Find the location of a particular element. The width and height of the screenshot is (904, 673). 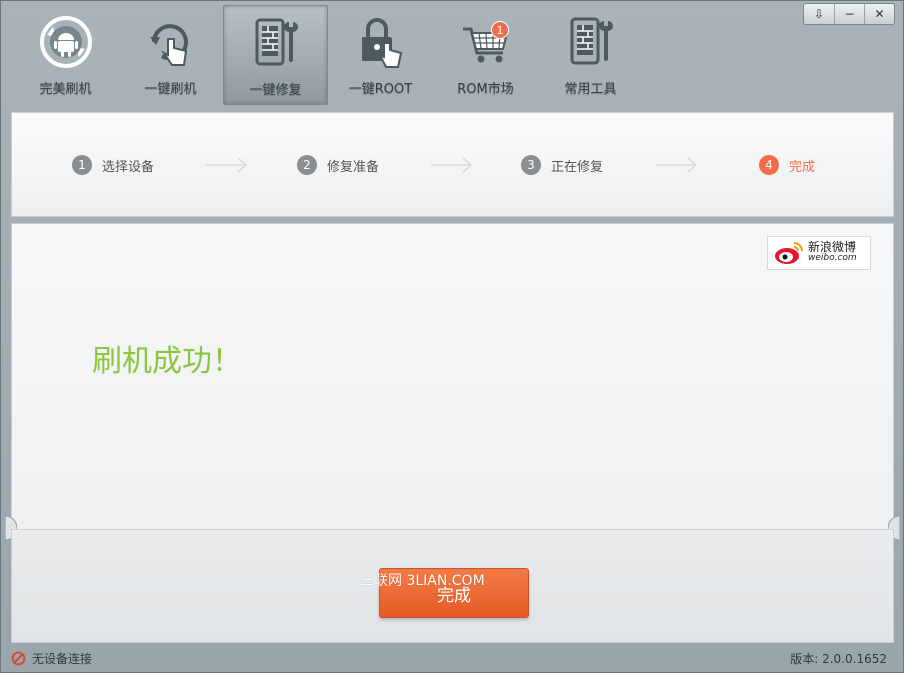

weibo-name: 新浪微博 is located at coordinates (832, 247).